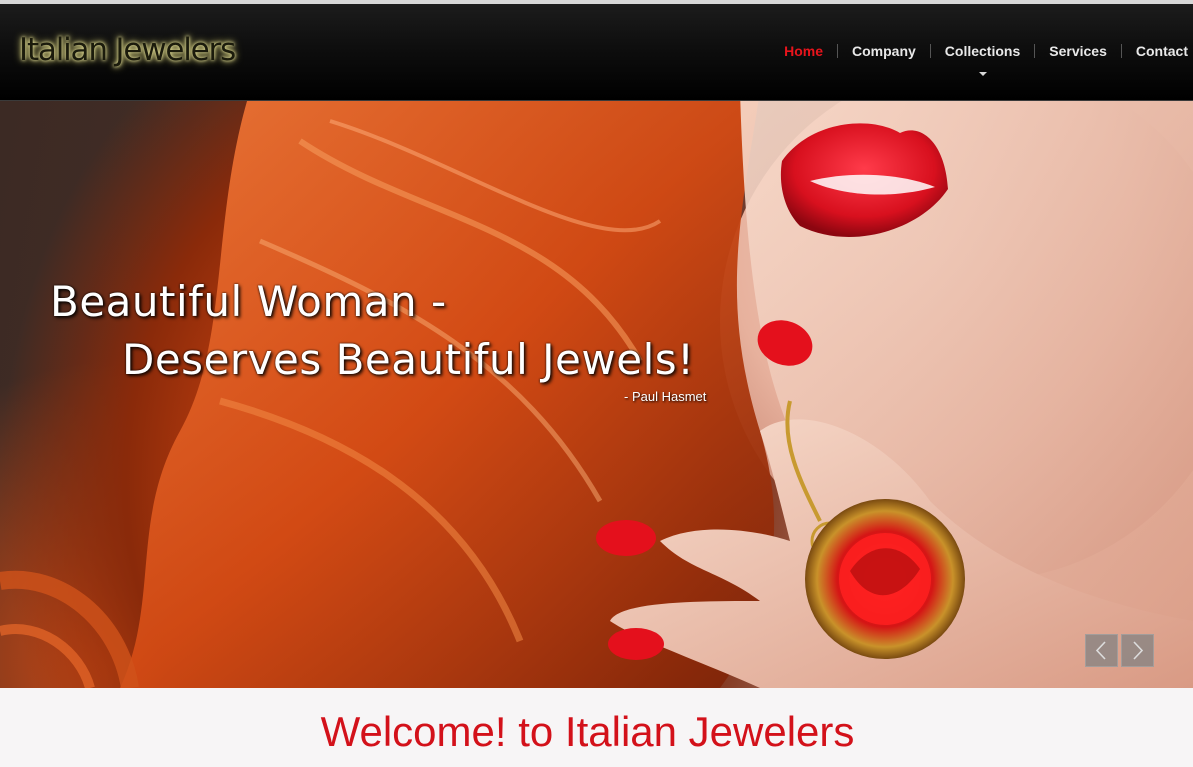 The width and height of the screenshot is (1193, 767). I want to click on hero-quote-line-2: Deserves Beautiful Jewels!, so click(408, 359).